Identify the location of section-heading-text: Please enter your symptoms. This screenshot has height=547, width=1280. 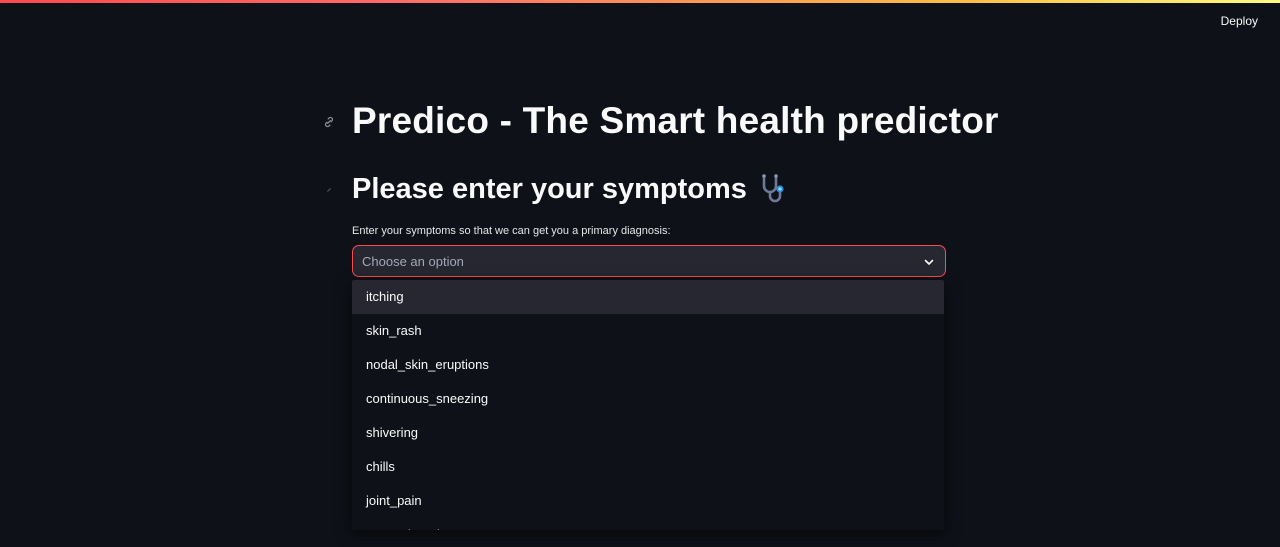
(549, 188).